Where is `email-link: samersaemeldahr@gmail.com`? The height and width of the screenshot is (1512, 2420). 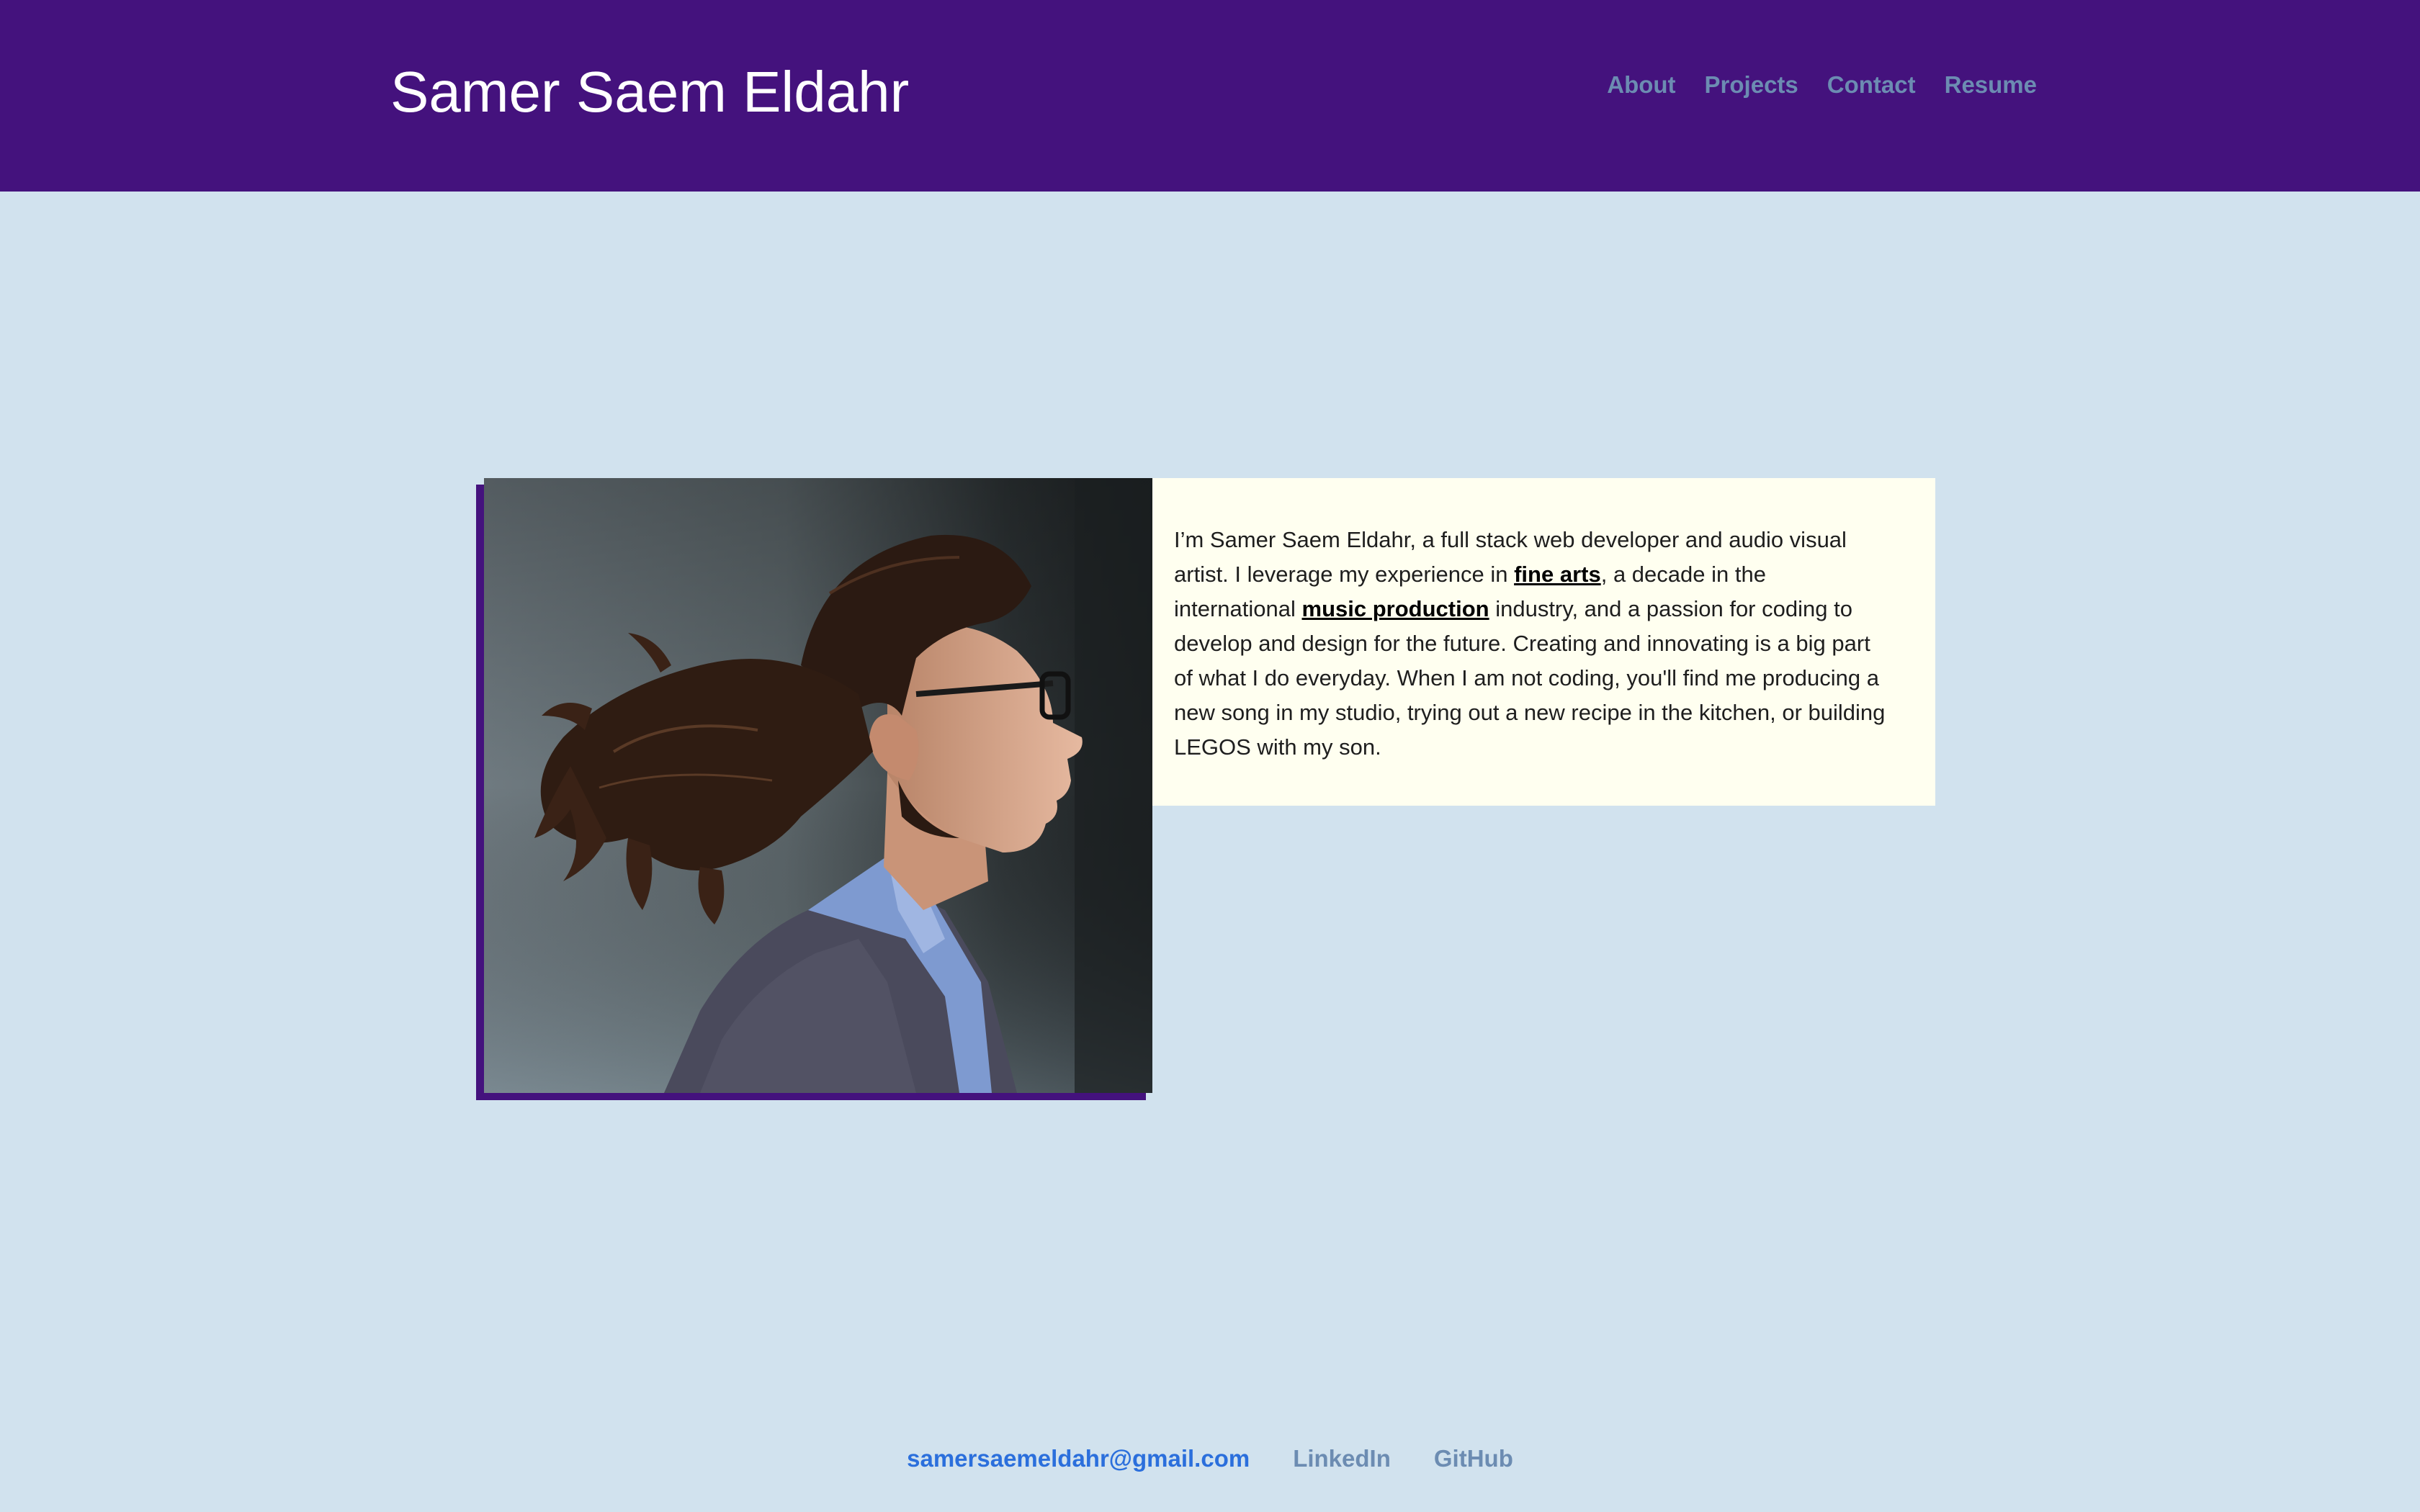 email-link: samersaemeldahr@gmail.com is located at coordinates (1078, 1459).